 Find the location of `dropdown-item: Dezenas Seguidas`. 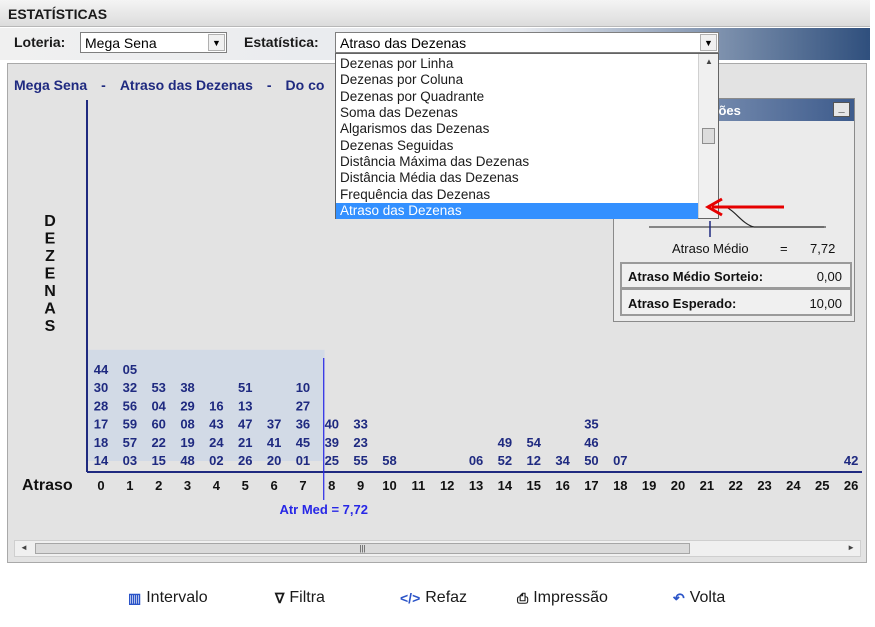

dropdown-item: Dezenas Seguidas is located at coordinates (517, 146).